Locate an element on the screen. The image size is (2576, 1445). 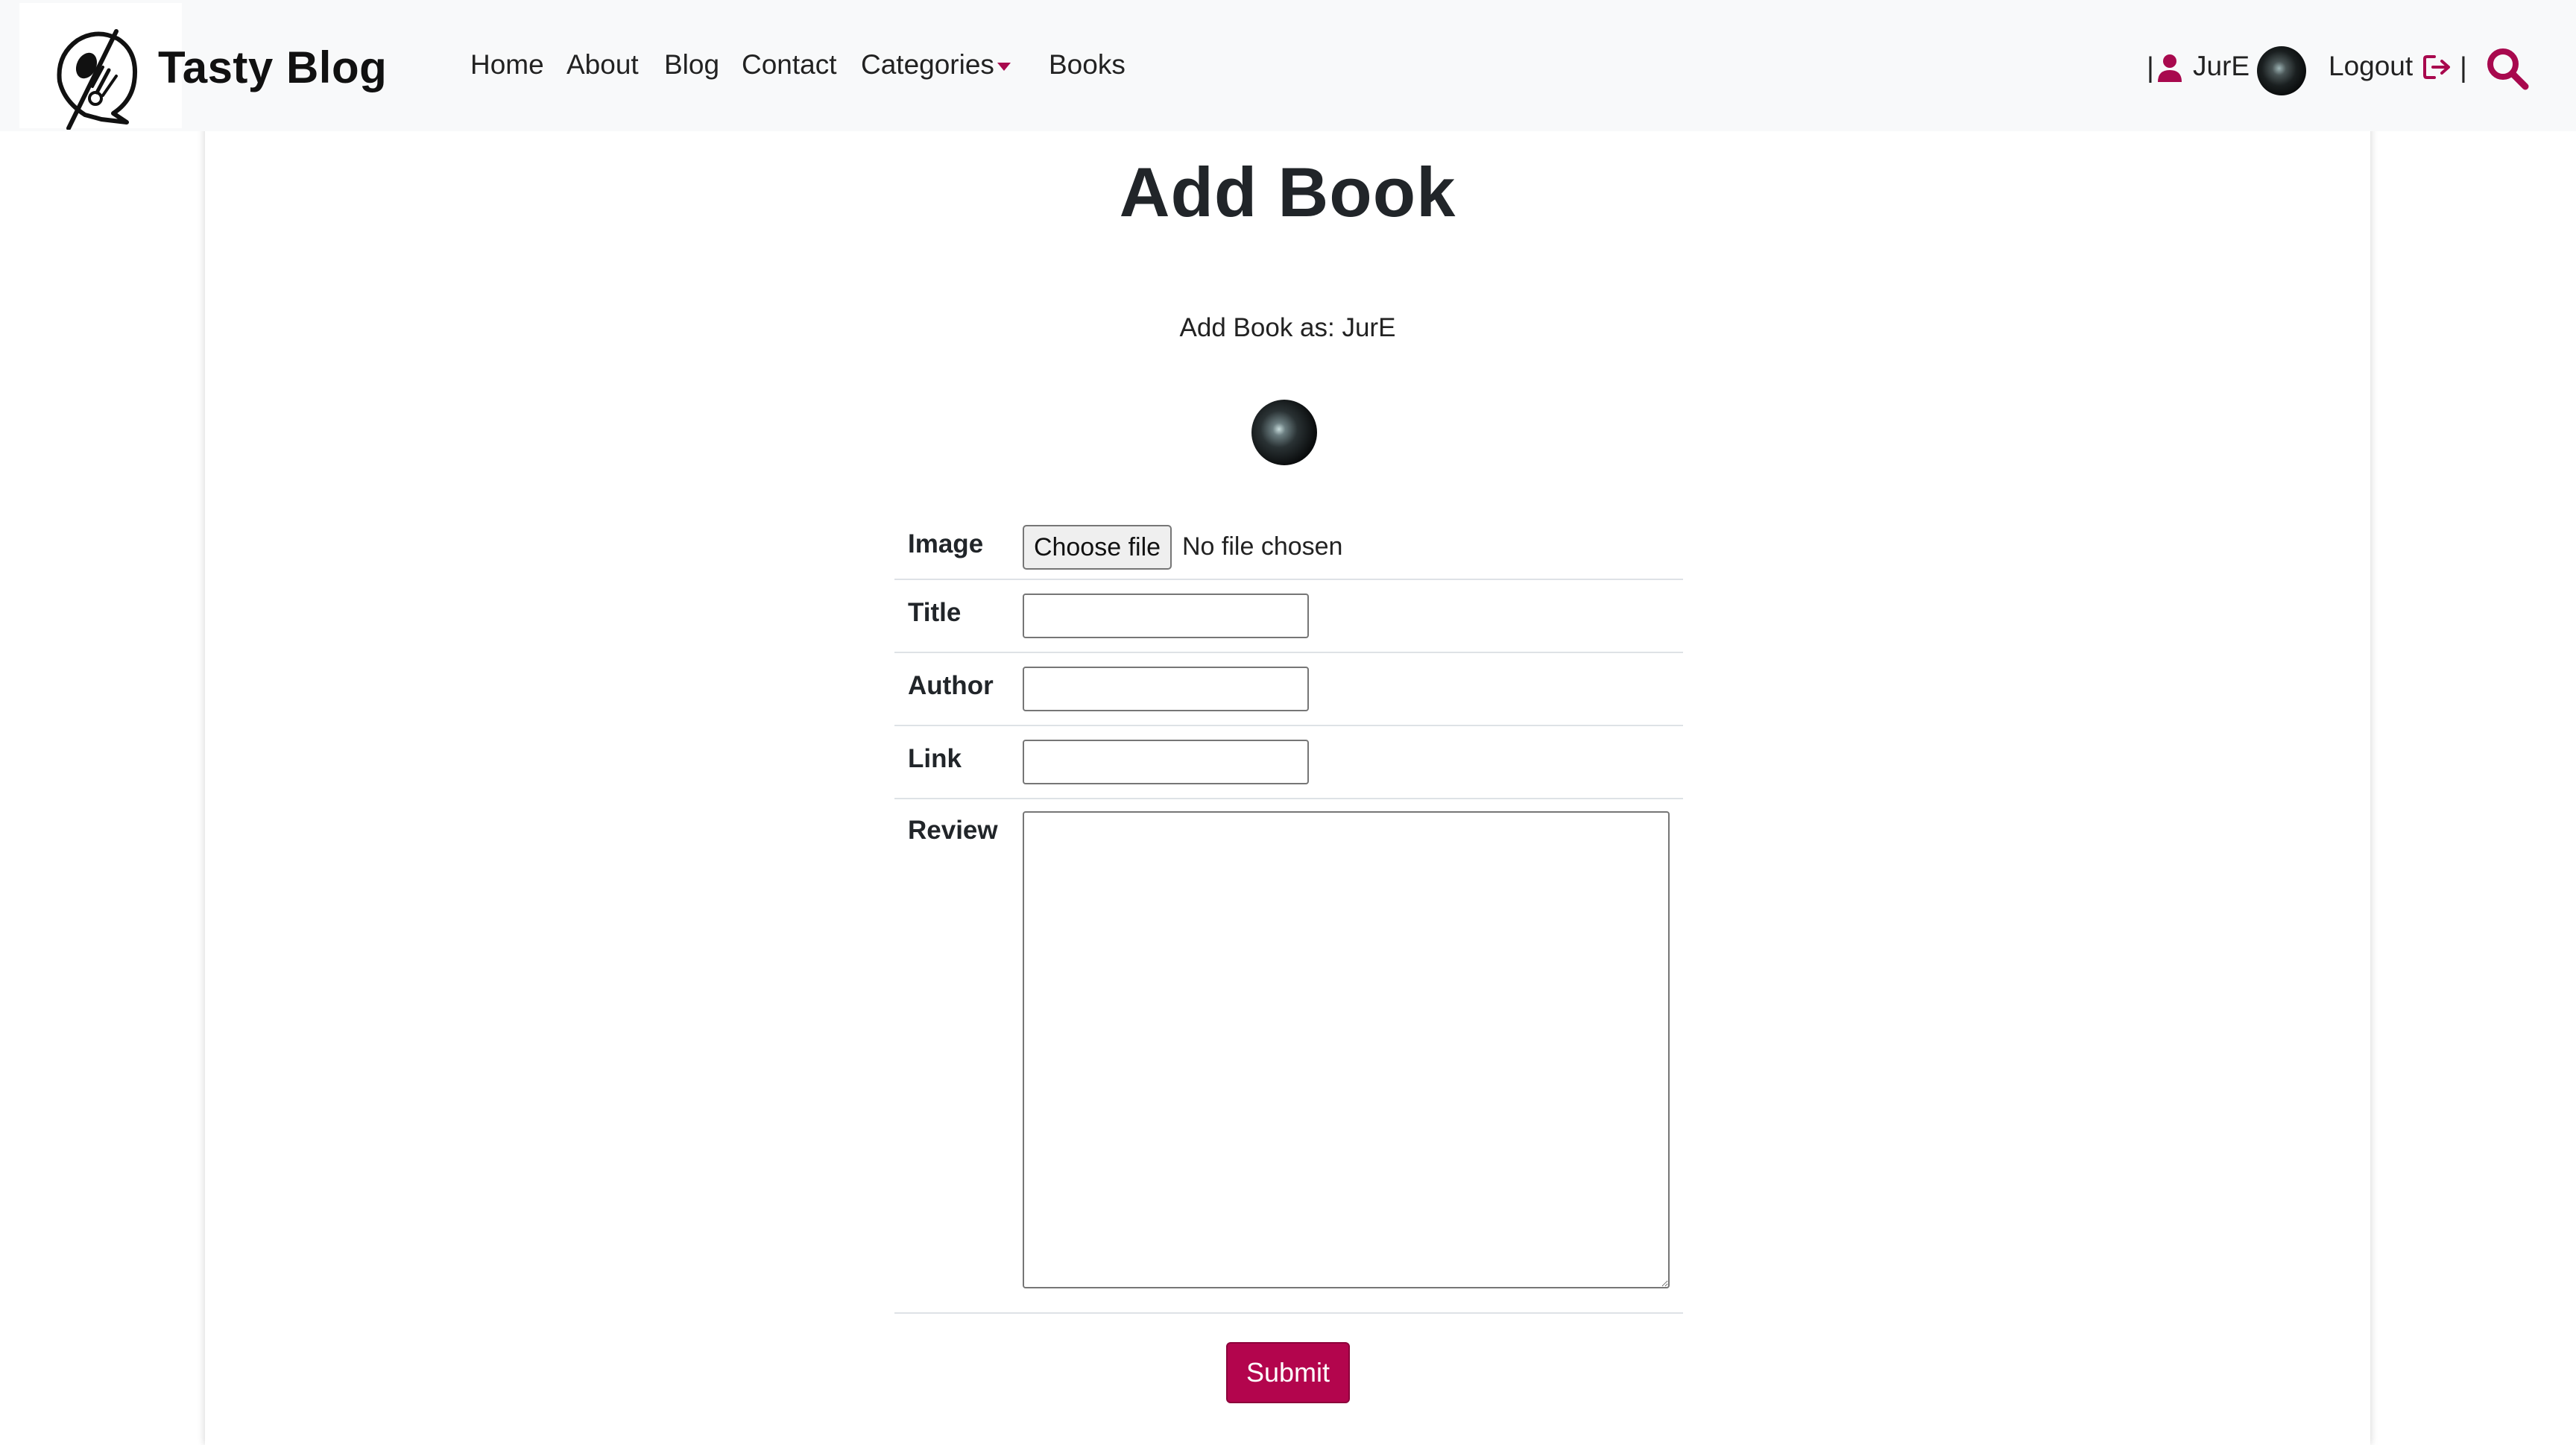
author-label: Author is located at coordinates (951, 685).